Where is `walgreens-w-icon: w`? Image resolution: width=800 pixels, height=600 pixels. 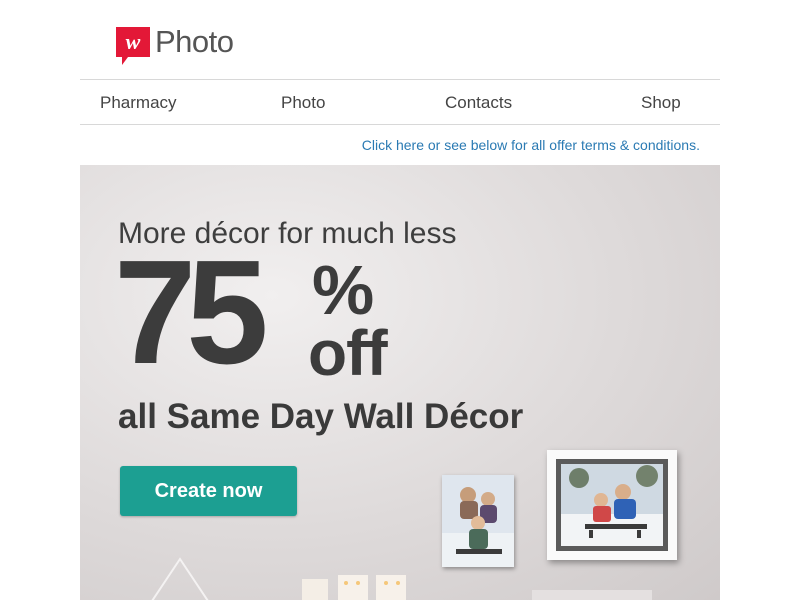 walgreens-w-icon: w is located at coordinates (133, 47).